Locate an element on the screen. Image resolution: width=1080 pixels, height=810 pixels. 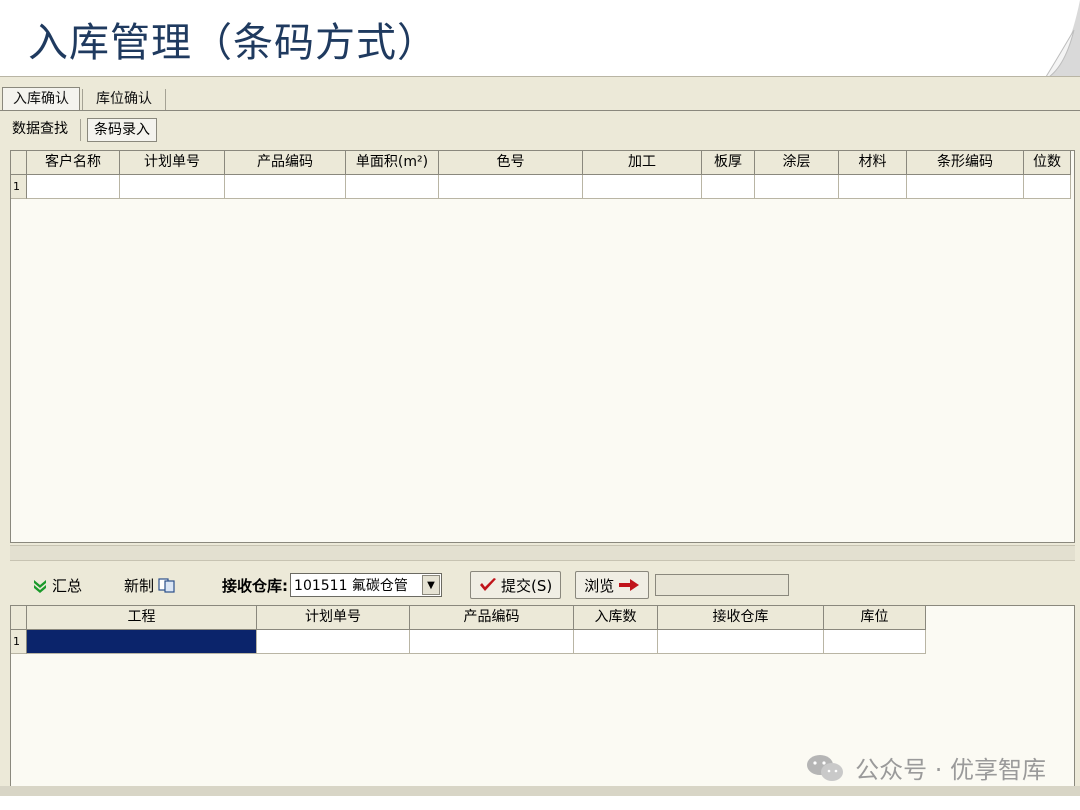
col-header-inbound-qty: 入库数 is located at coordinates (616, 618).